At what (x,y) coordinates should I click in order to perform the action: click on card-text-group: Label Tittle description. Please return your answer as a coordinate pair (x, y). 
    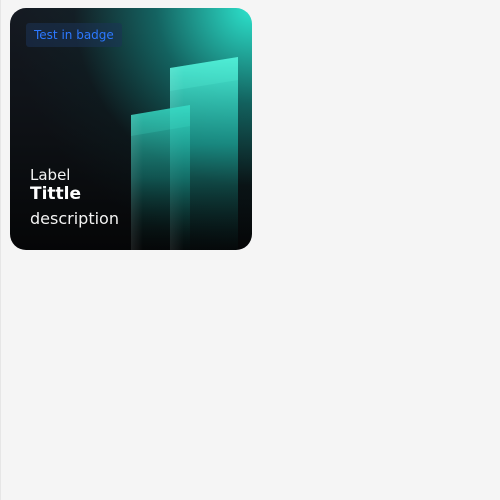
    Looking at the image, I should click on (74, 197).